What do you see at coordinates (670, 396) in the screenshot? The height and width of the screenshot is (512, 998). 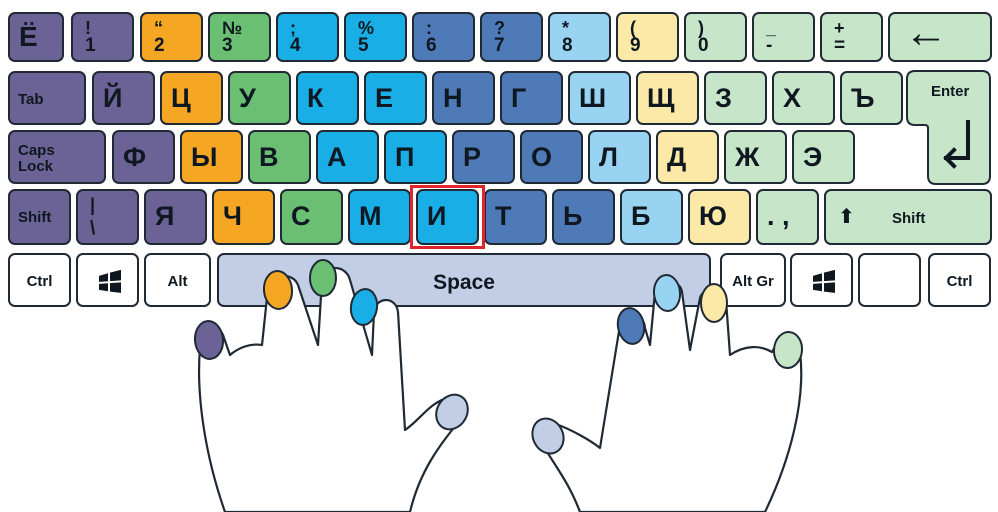 I see `right-hand` at bounding box center [670, 396].